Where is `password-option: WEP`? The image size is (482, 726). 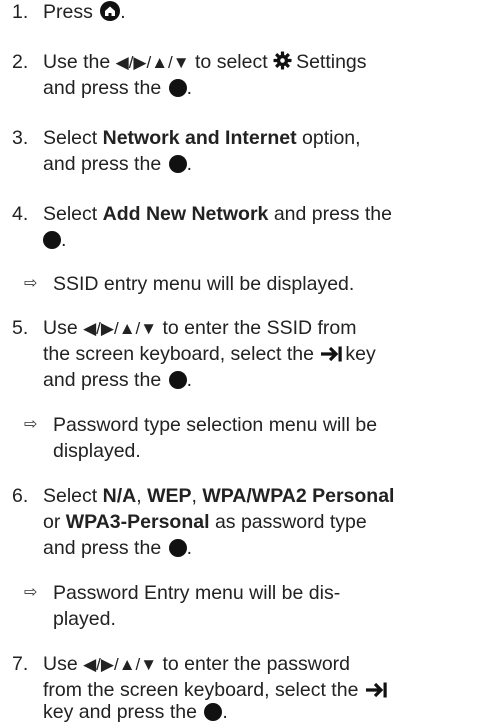
password-option: WEP is located at coordinates (169, 496).